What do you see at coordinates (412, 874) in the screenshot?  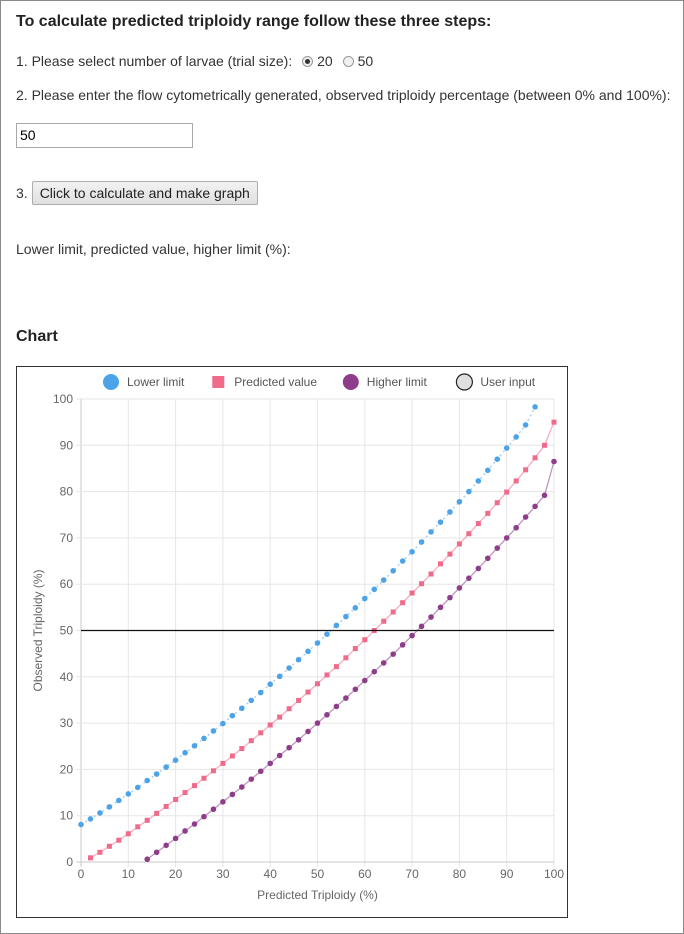 I see `x-tick-label: 70` at bounding box center [412, 874].